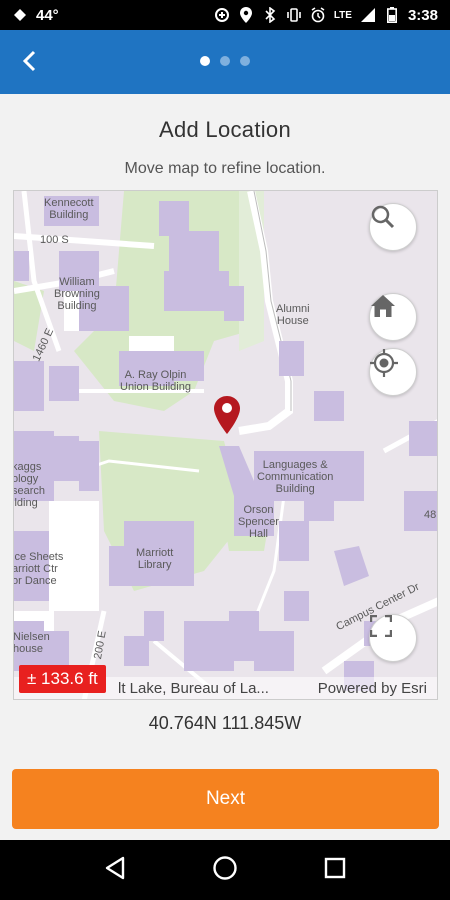  Describe the element at coordinates (20, 15) in the screenshot. I see `notification-icon` at that location.